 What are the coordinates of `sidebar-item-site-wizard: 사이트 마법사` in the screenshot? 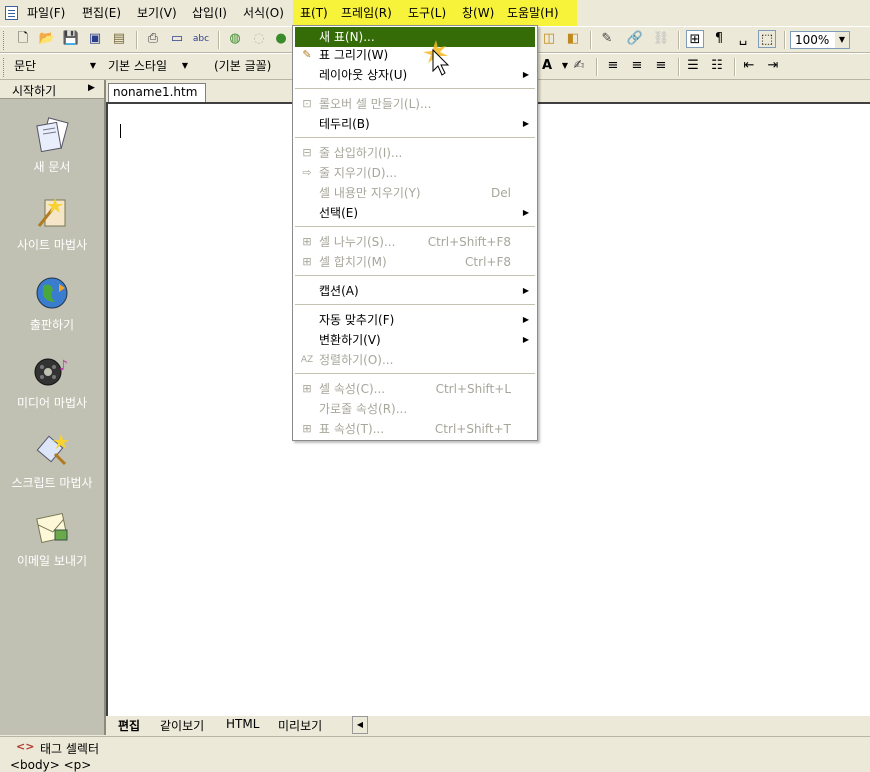 It's located at (52, 222).